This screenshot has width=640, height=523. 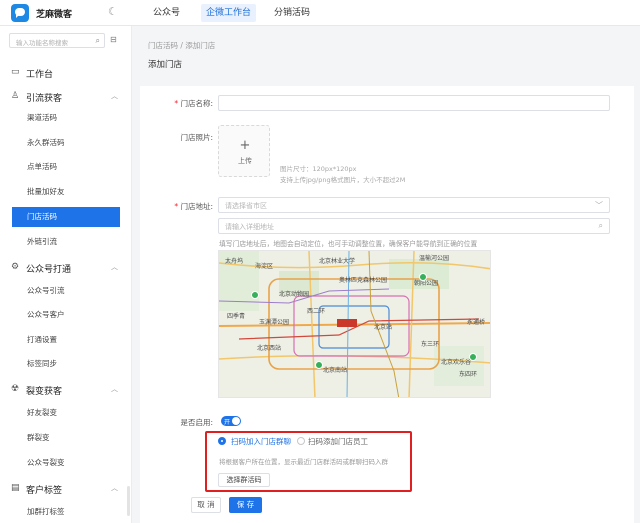 What do you see at coordinates (468, 374) in the screenshot?
I see `map-label: 东四环` at bounding box center [468, 374].